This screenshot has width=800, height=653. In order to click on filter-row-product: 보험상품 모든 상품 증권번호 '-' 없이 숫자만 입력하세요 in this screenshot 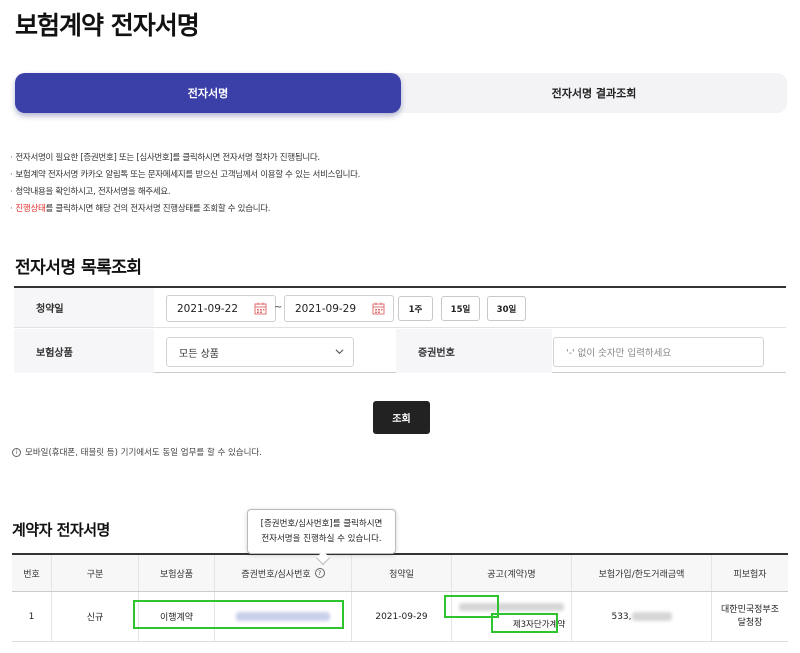, I will do `click(400, 351)`.